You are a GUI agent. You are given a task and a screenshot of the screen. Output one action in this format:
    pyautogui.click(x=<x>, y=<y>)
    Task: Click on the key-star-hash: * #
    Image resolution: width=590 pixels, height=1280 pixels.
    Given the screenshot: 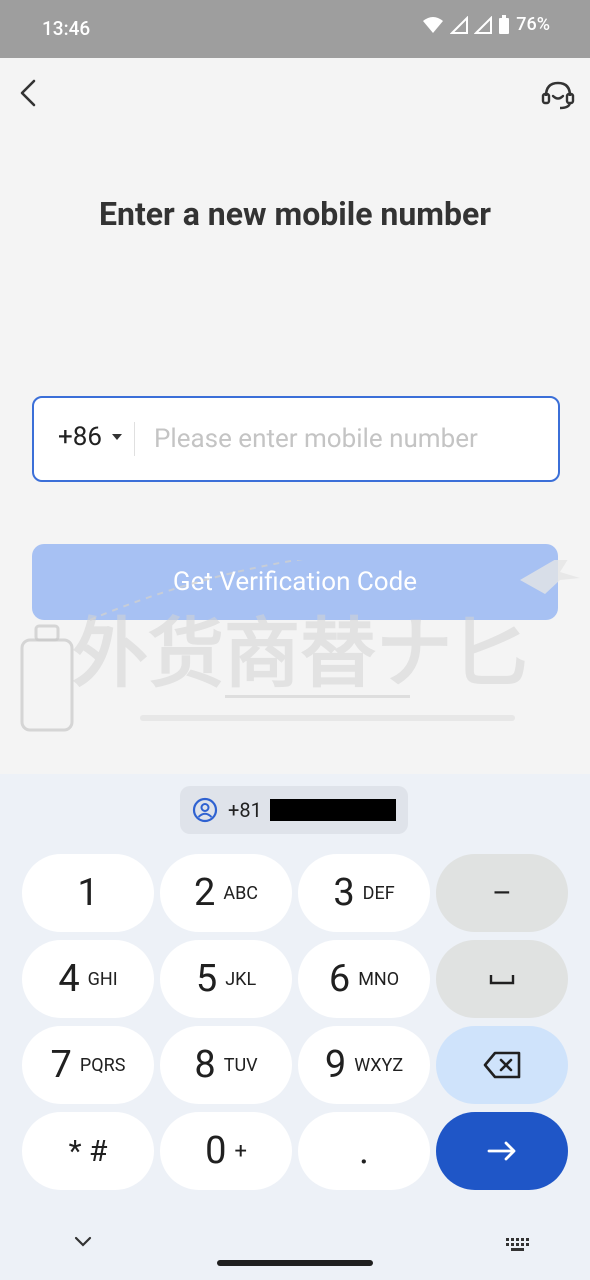 What is the action you would take?
    pyautogui.click(x=88, y=1151)
    